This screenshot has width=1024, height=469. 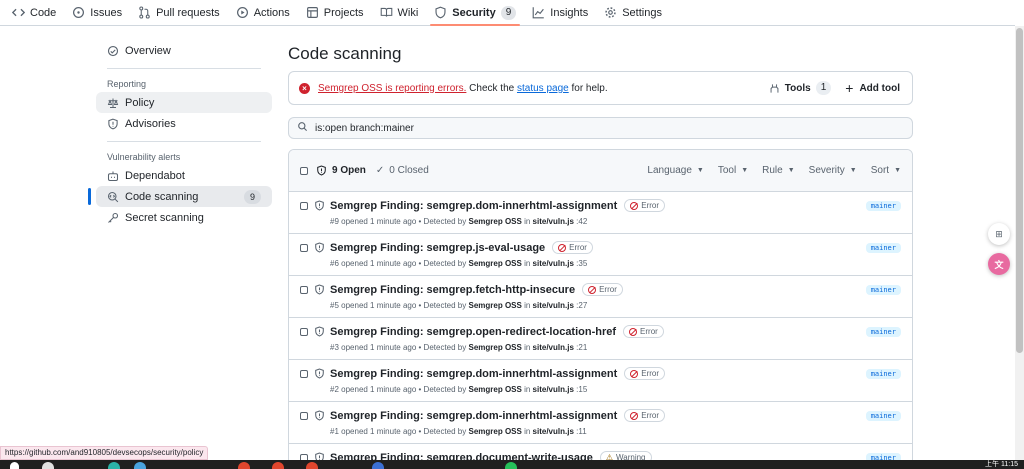 I want to click on tab-security: Security 9, so click(x=475, y=13).